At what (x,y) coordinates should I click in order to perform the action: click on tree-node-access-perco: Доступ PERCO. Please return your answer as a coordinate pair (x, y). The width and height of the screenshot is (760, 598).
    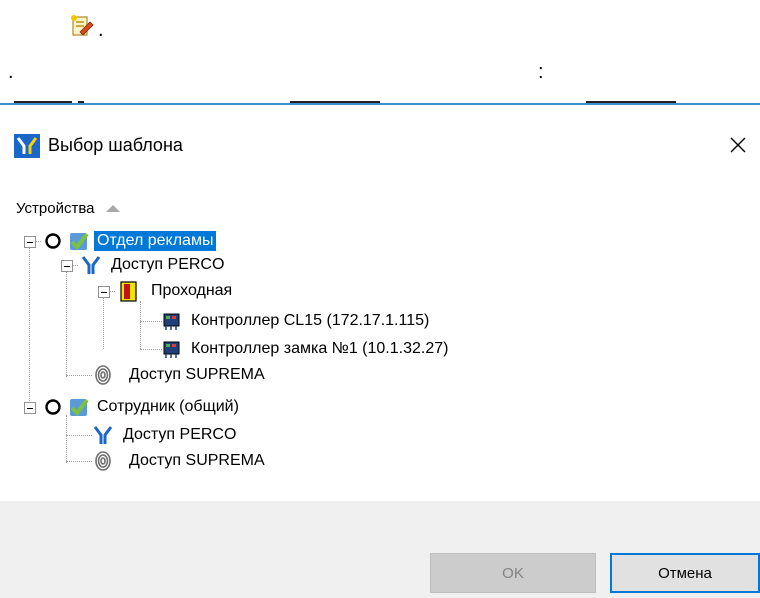
    Looking at the image, I should click on (153, 265).